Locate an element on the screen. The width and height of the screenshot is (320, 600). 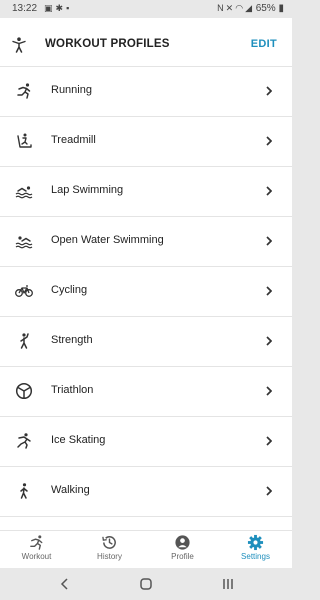
cycling-icon is located at coordinates (24, 291).